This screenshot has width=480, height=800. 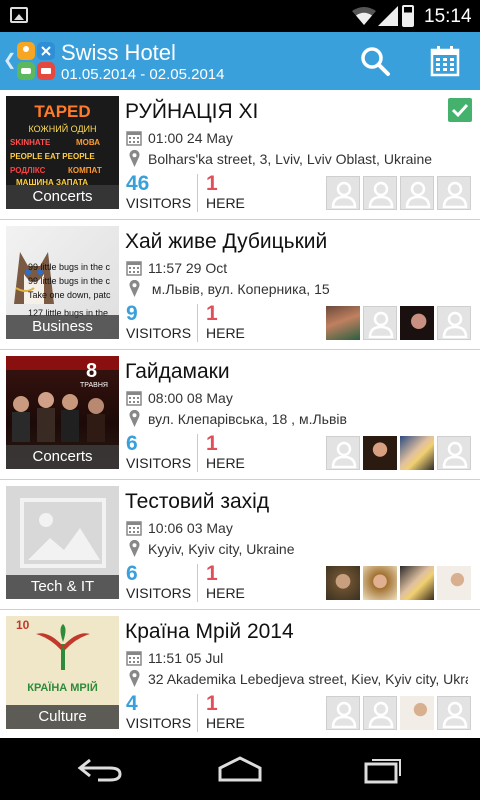 I want to click on image-notification-icon, so click(x=19, y=15).